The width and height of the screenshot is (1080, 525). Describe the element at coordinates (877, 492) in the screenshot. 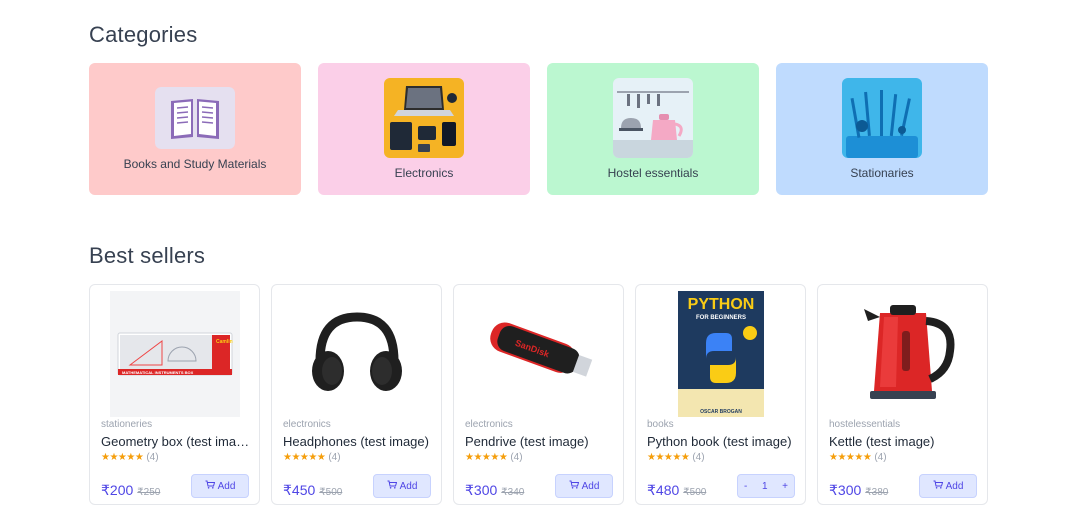

I see `original-price: ₹380` at that location.